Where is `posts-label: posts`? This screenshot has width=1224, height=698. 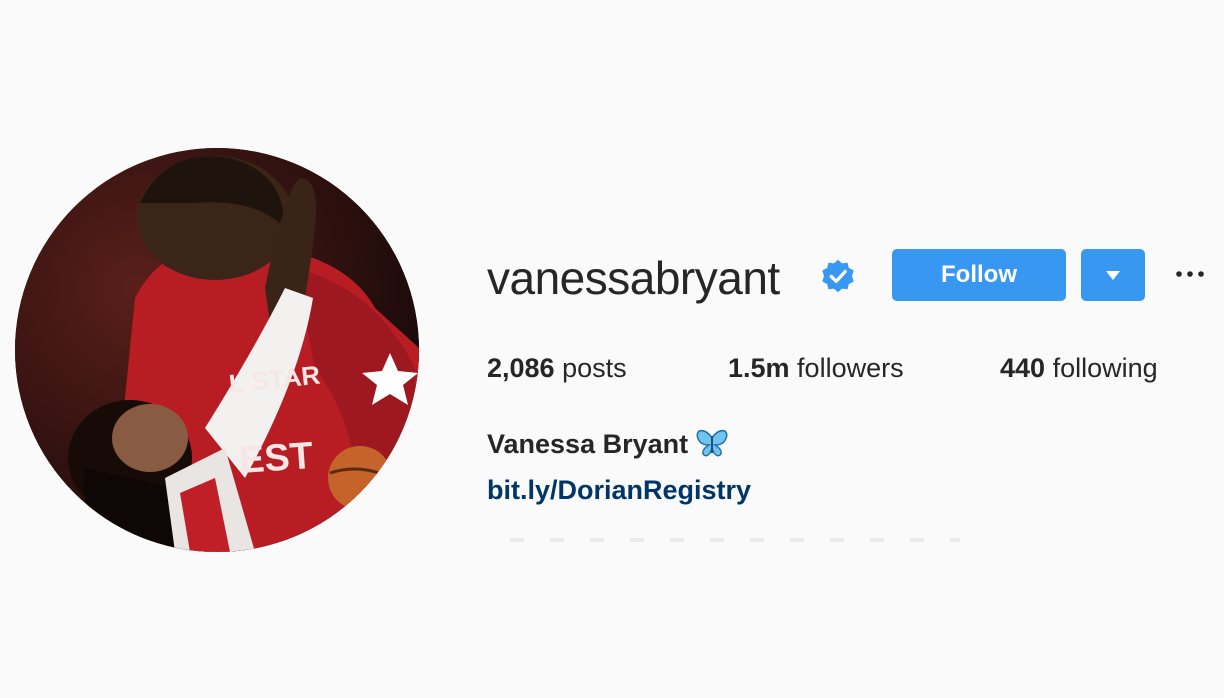
posts-label: posts is located at coordinates (590, 368).